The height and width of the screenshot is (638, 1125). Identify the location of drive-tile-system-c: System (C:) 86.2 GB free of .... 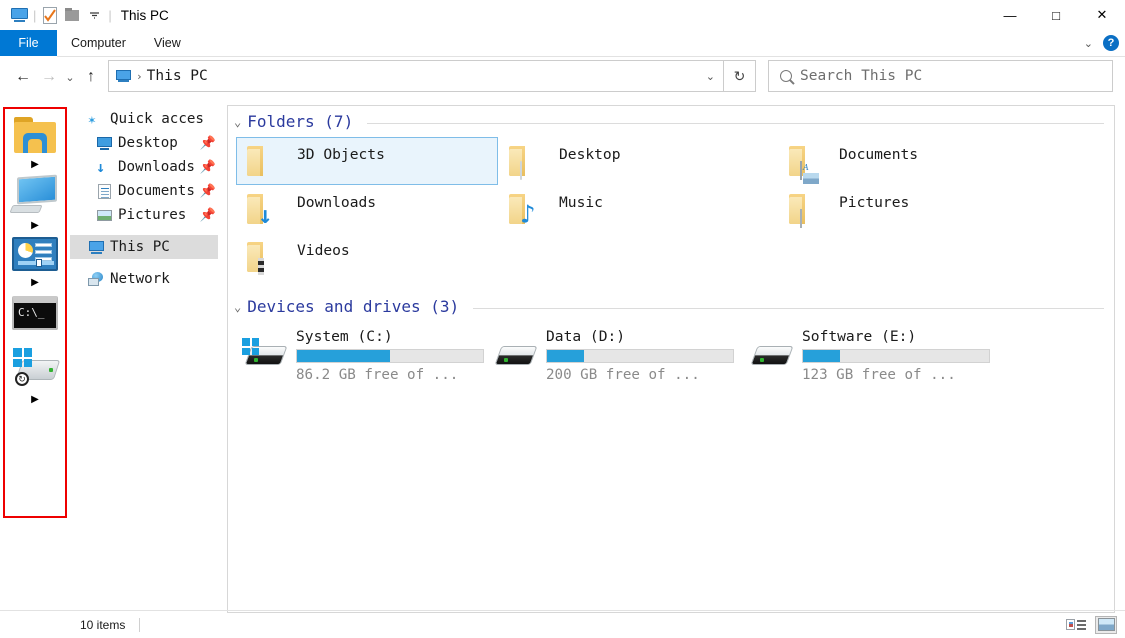
(361, 355).